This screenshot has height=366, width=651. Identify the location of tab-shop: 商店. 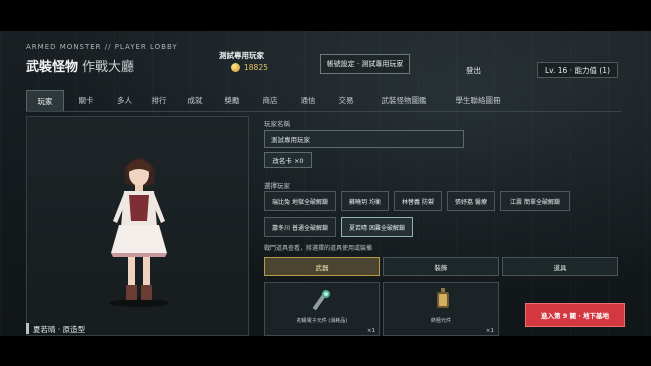
(270, 100).